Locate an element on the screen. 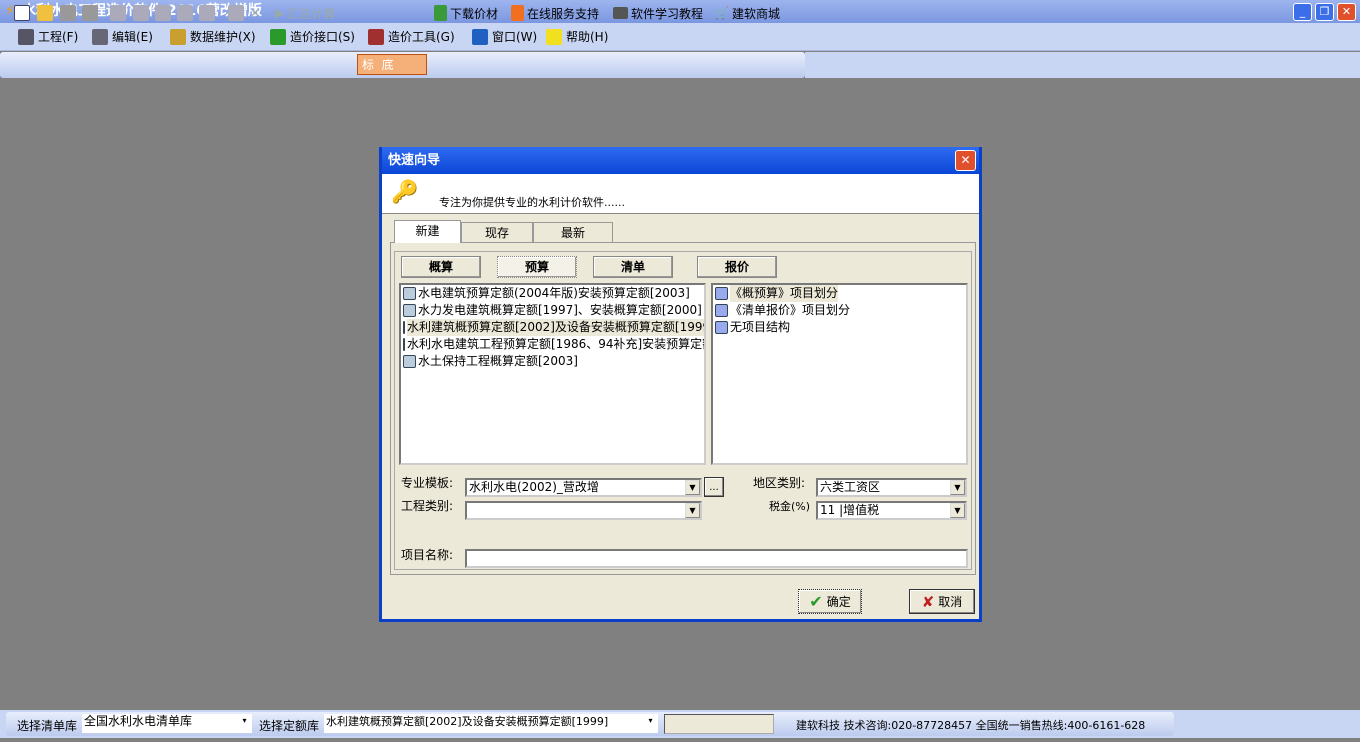  quota-library-select: 水利建筑概预算定额[2002]及设备安装概预算定额[1999] ▾ is located at coordinates (491, 723).